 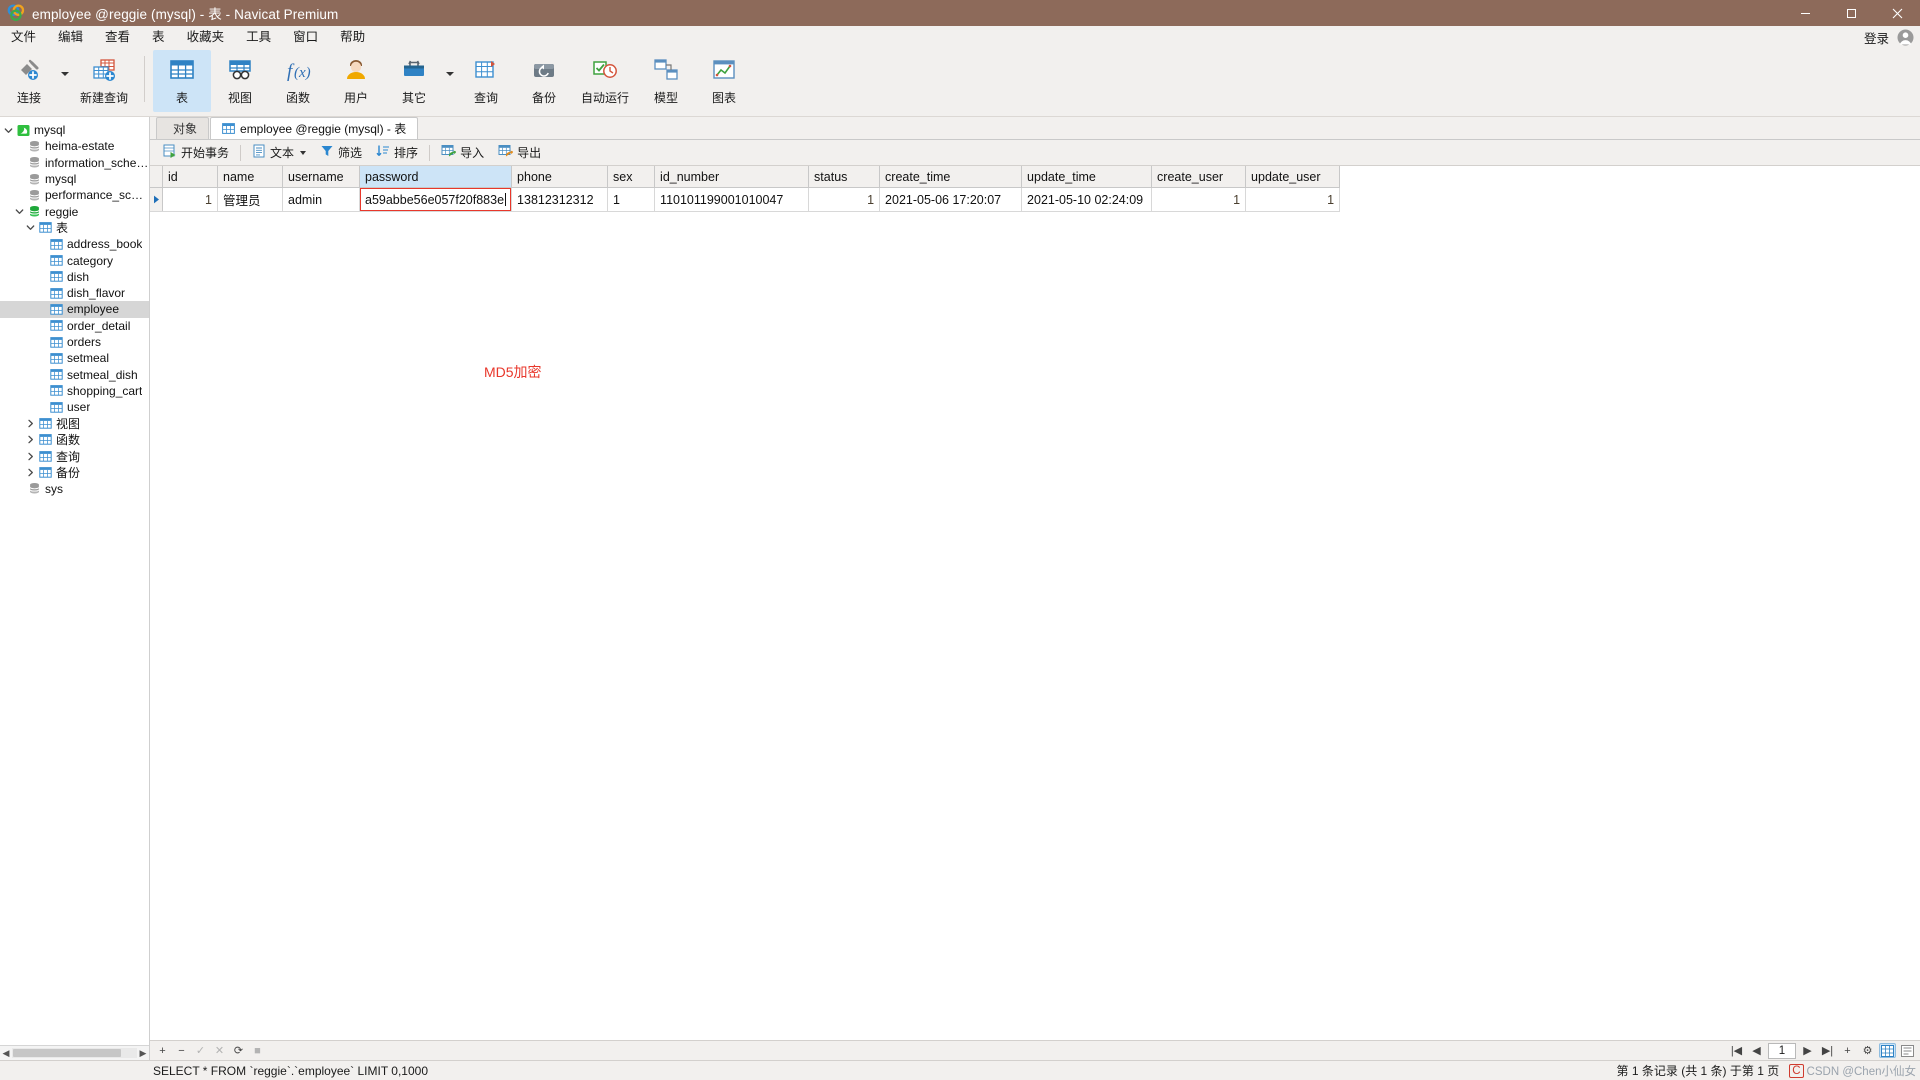 I want to click on next-page-button: ▶, so click(x=1807, y=1050).